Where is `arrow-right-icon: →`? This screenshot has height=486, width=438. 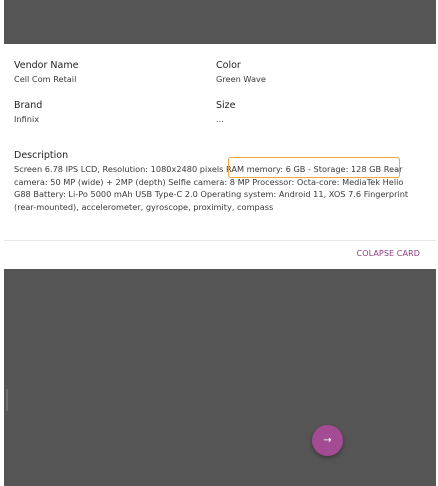
arrow-right-icon: → is located at coordinates (327, 440).